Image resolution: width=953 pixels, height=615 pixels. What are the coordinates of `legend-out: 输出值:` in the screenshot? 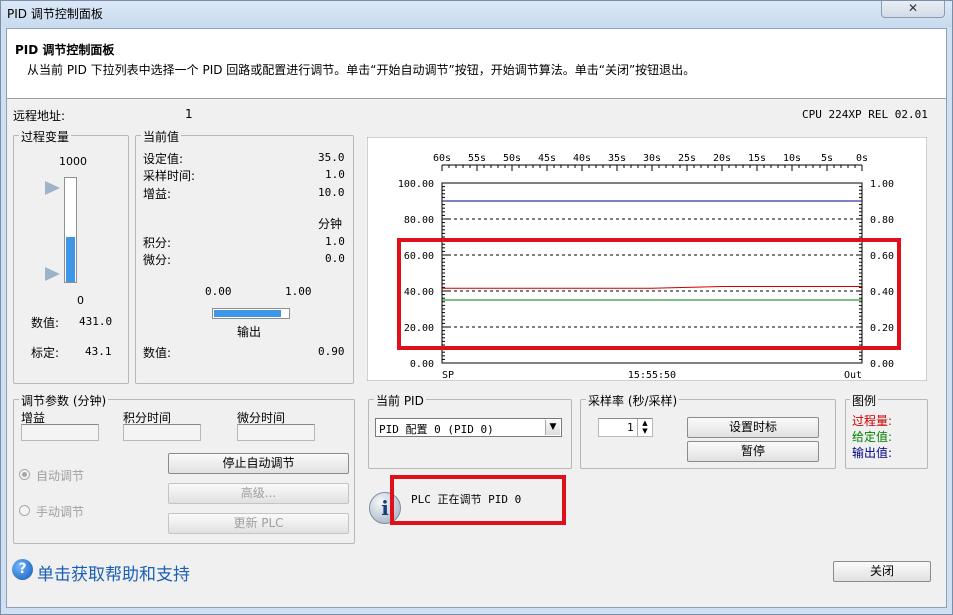 It's located at (872, 453).